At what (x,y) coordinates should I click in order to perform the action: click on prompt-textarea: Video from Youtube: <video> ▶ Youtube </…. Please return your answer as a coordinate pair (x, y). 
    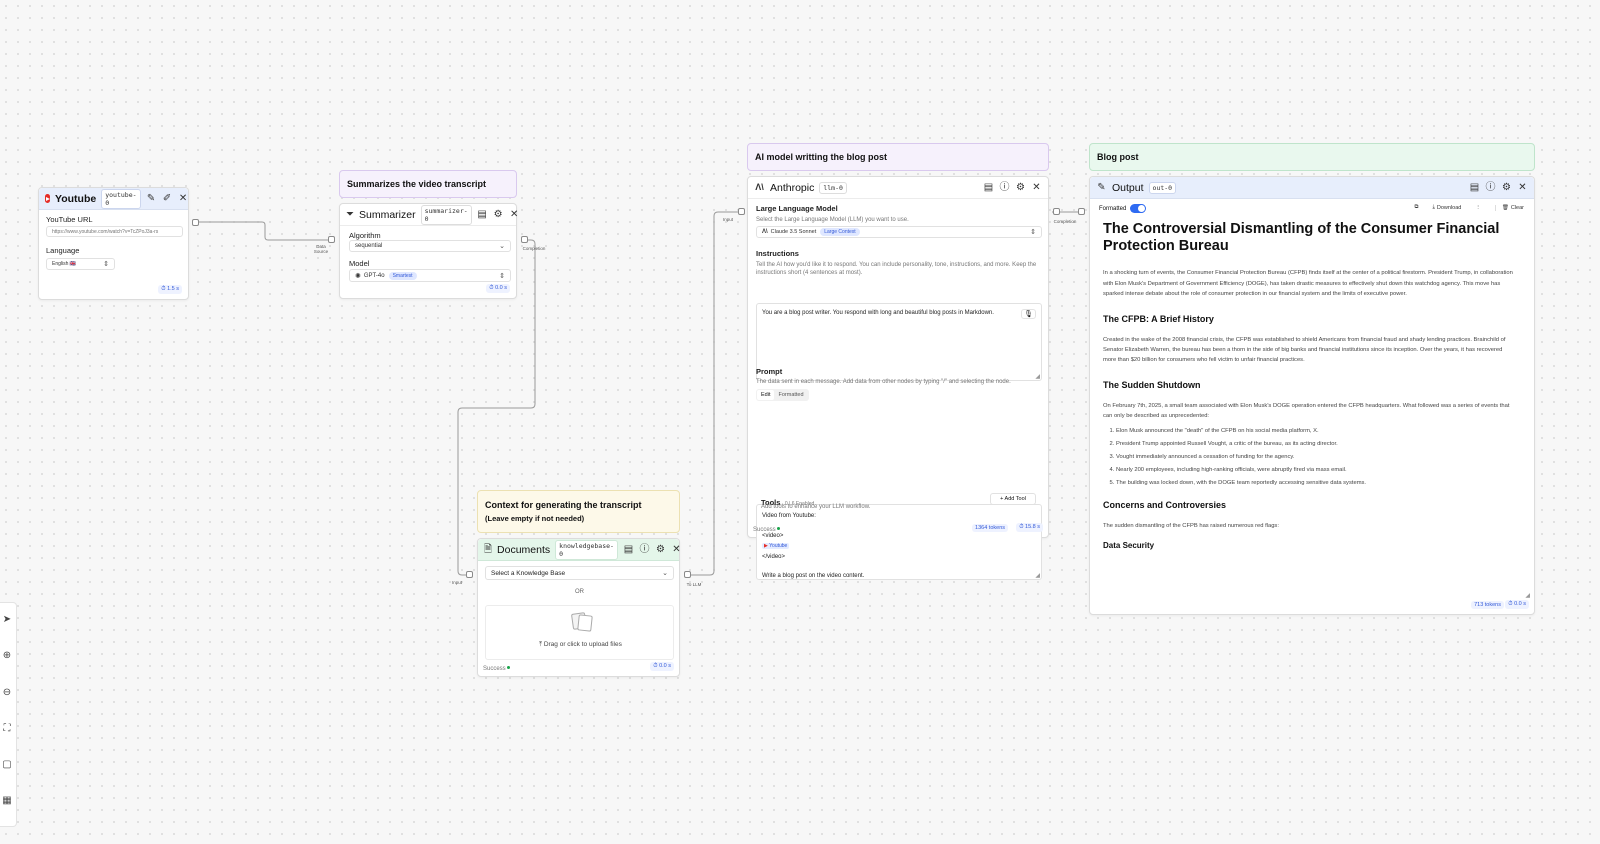
    Looking at the image, I should click on (899, 542).